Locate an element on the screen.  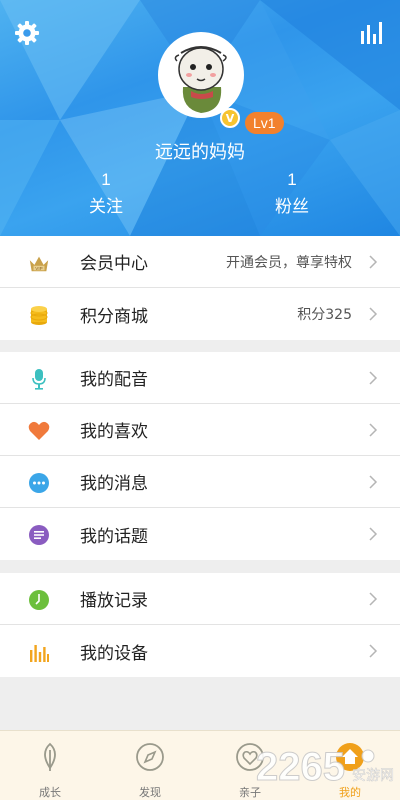
menu-label: 播放记录 is located at coordinates (114, 601).